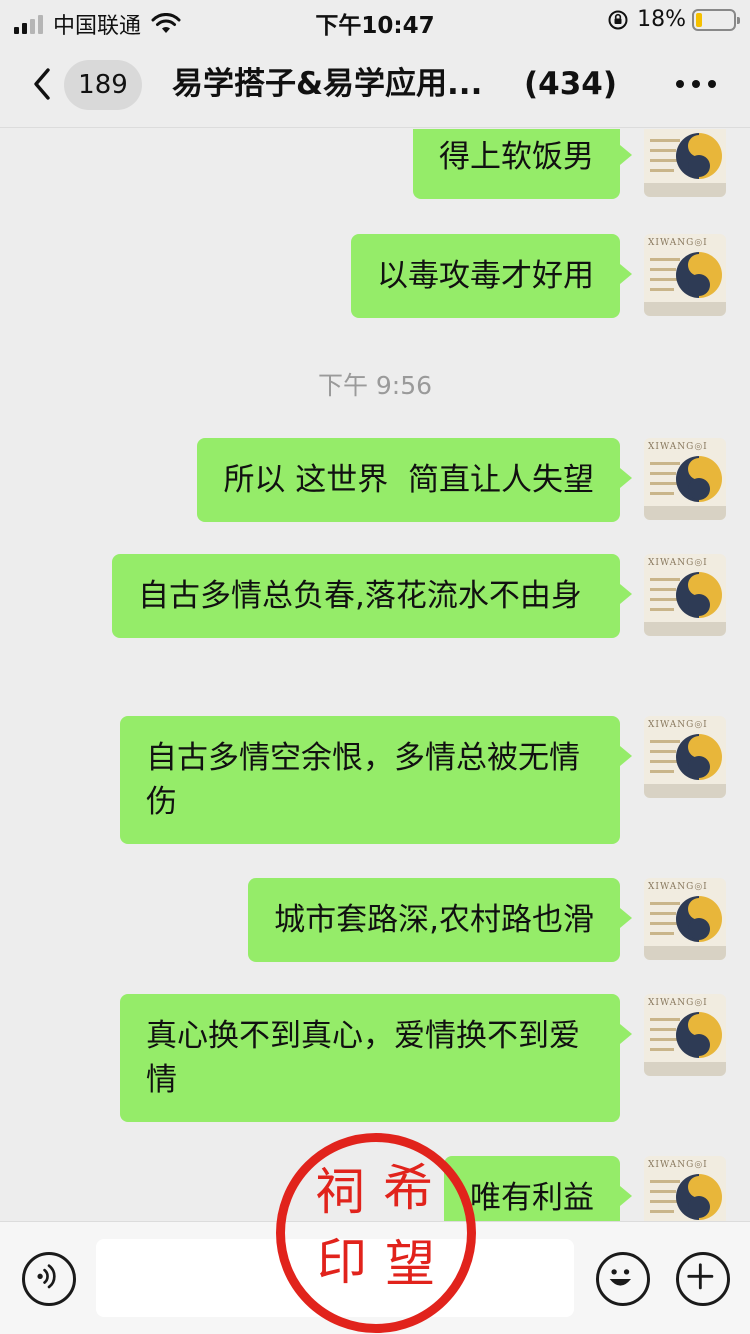  What do you see at coordinates (623, 1279) in the screenshot?
I see `emoji-icon` at bounding box center [623, 1279].